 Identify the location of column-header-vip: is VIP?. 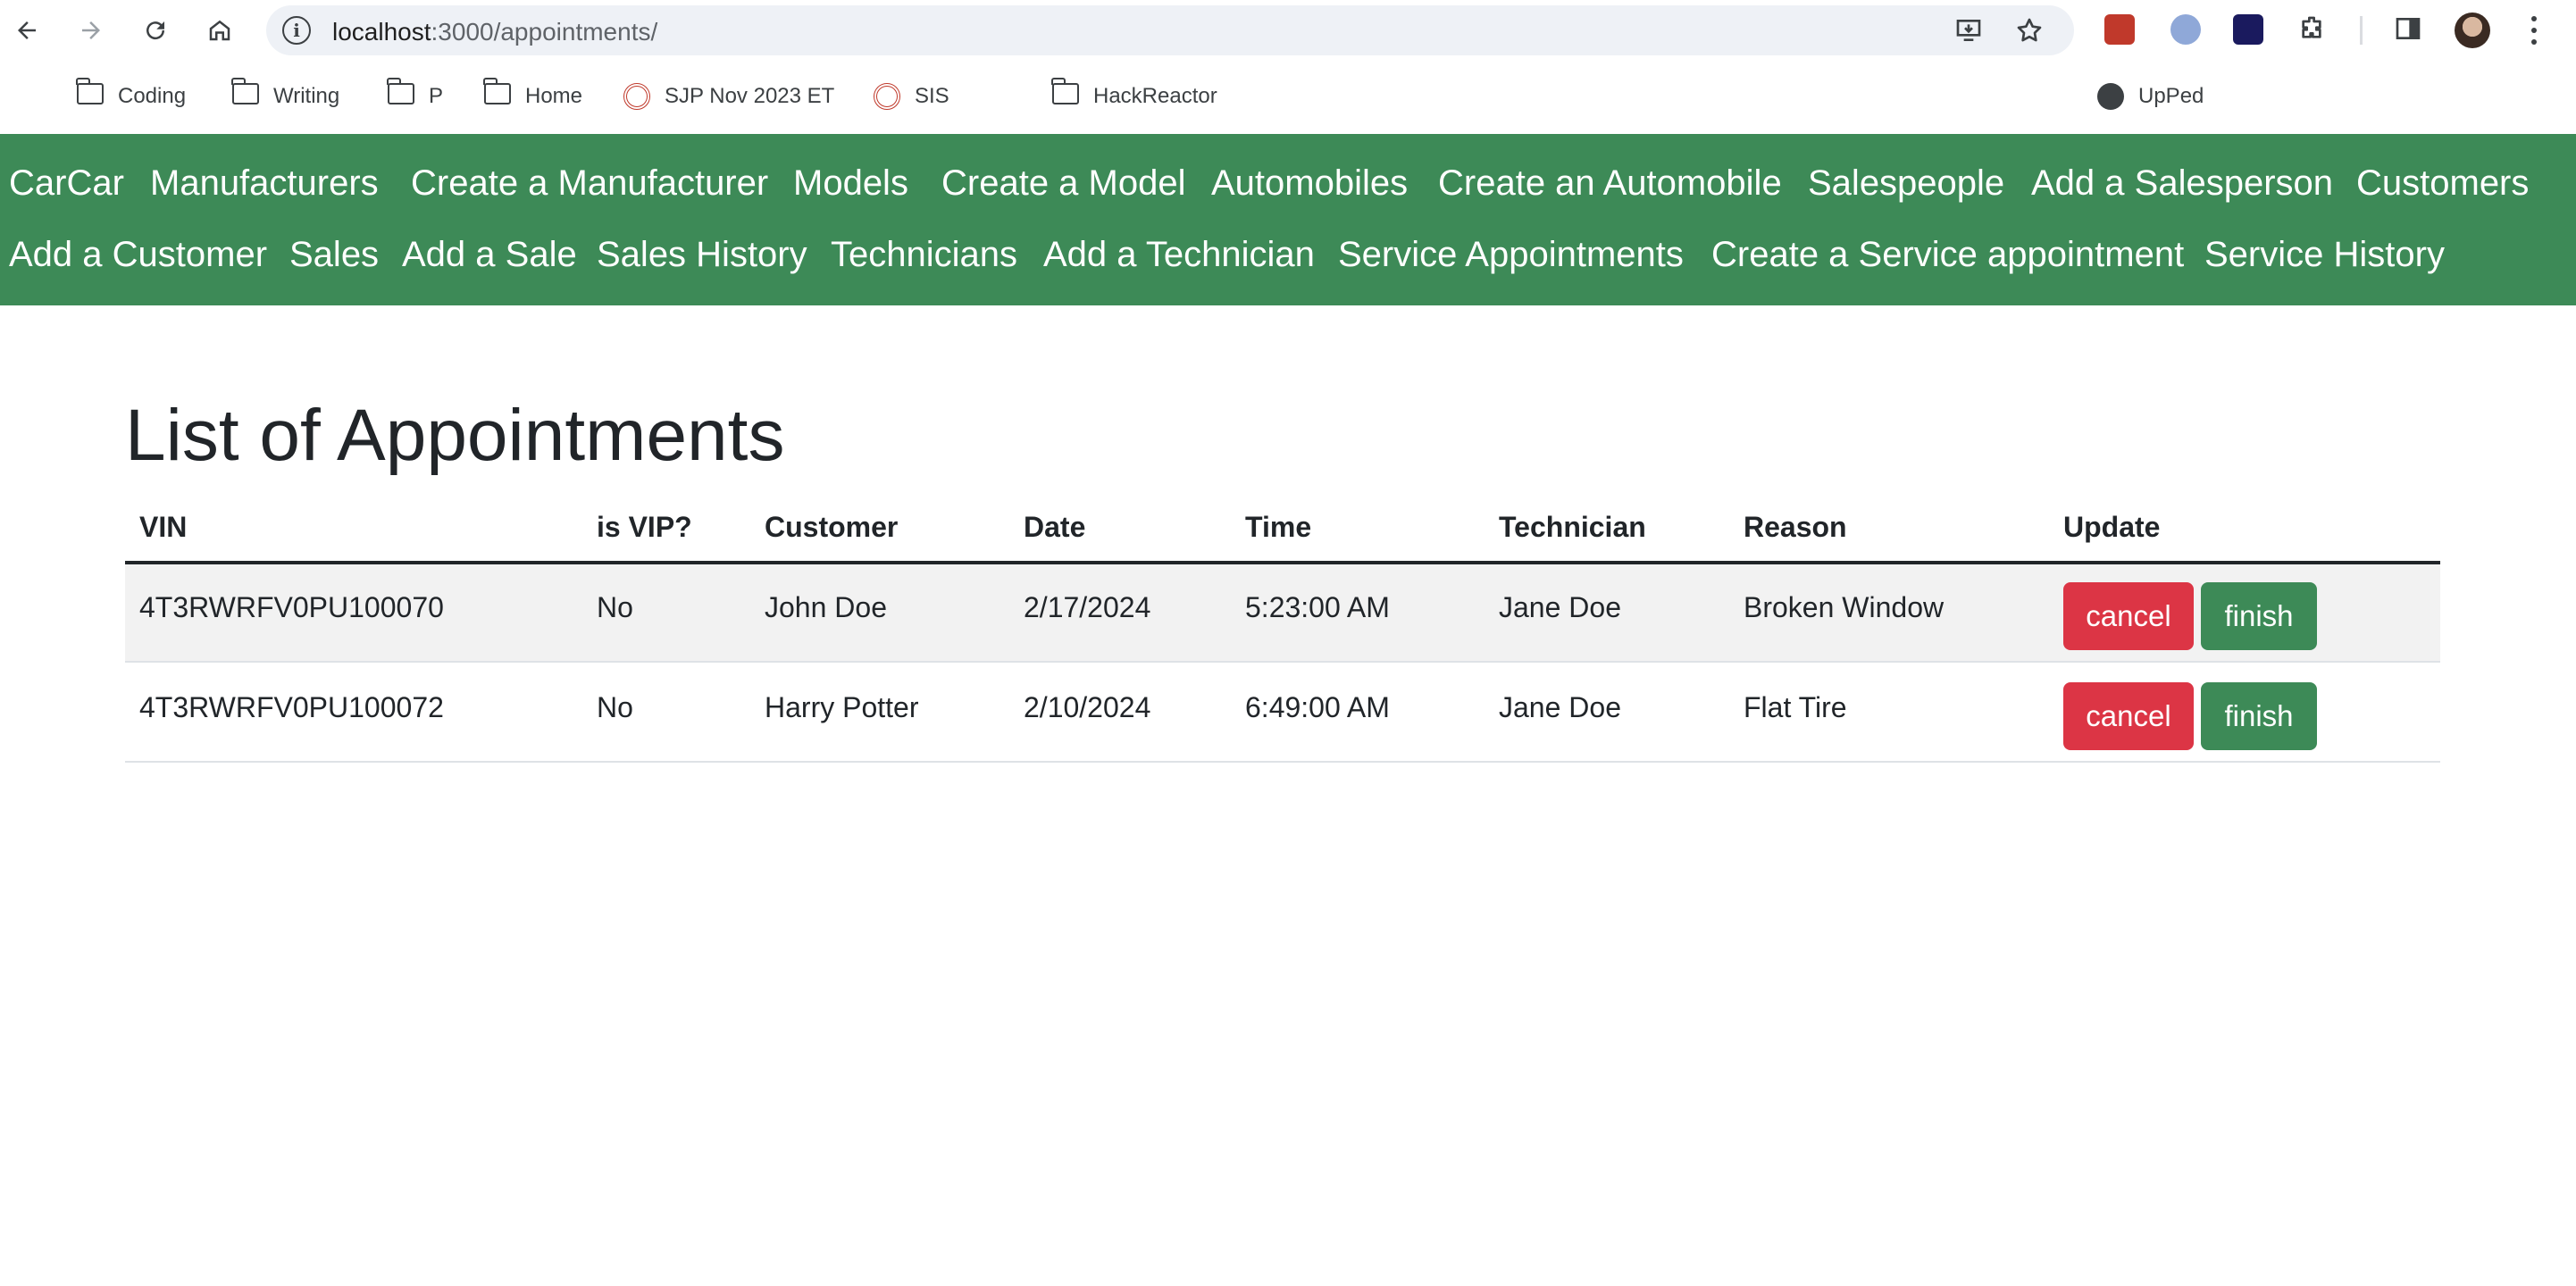
(645, 527).